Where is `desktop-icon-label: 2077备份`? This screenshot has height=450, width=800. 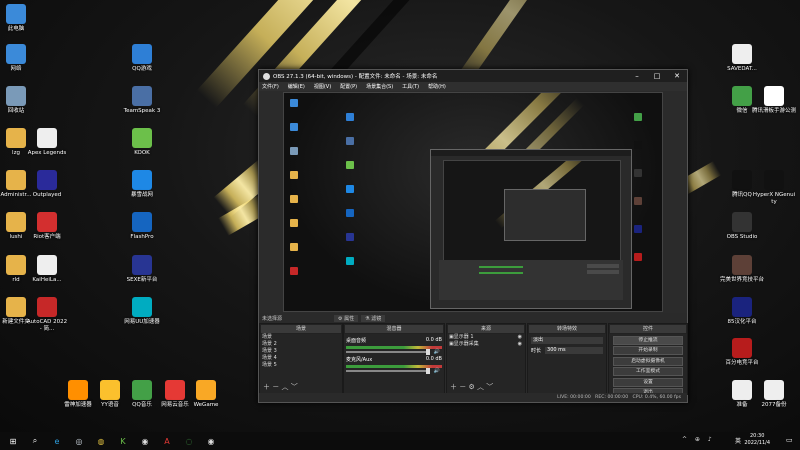
desktop-icon-label: 2077备份 is located at coordinates (774, 405).